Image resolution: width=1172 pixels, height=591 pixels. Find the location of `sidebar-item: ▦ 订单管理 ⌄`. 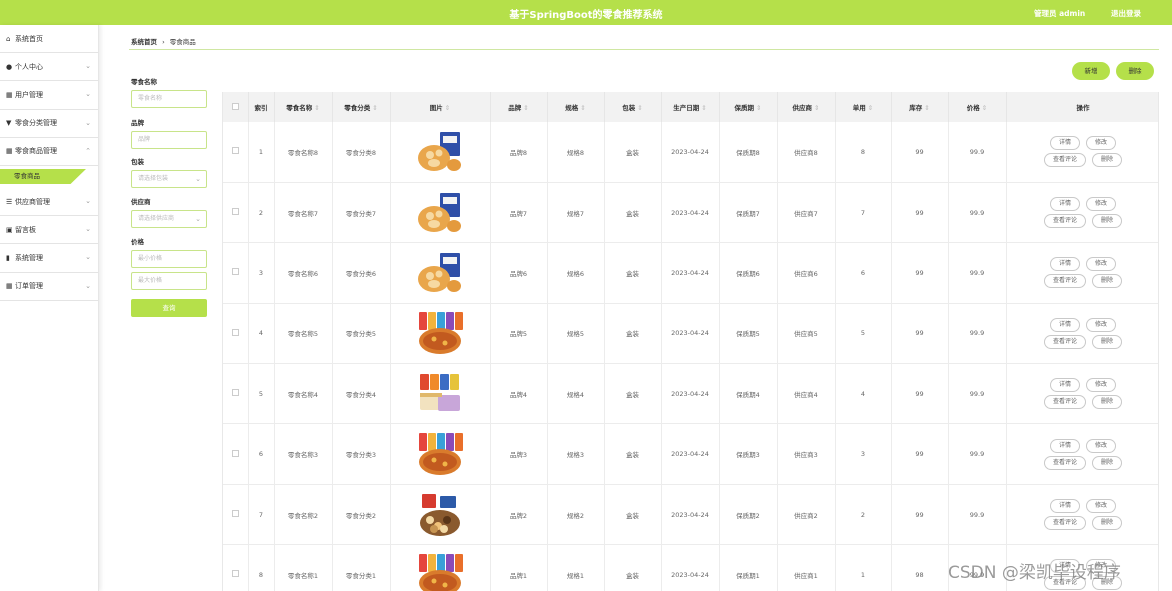

sidebar-item: ▦ 订单管理 ⌄ is located at coordinates (49, 287).